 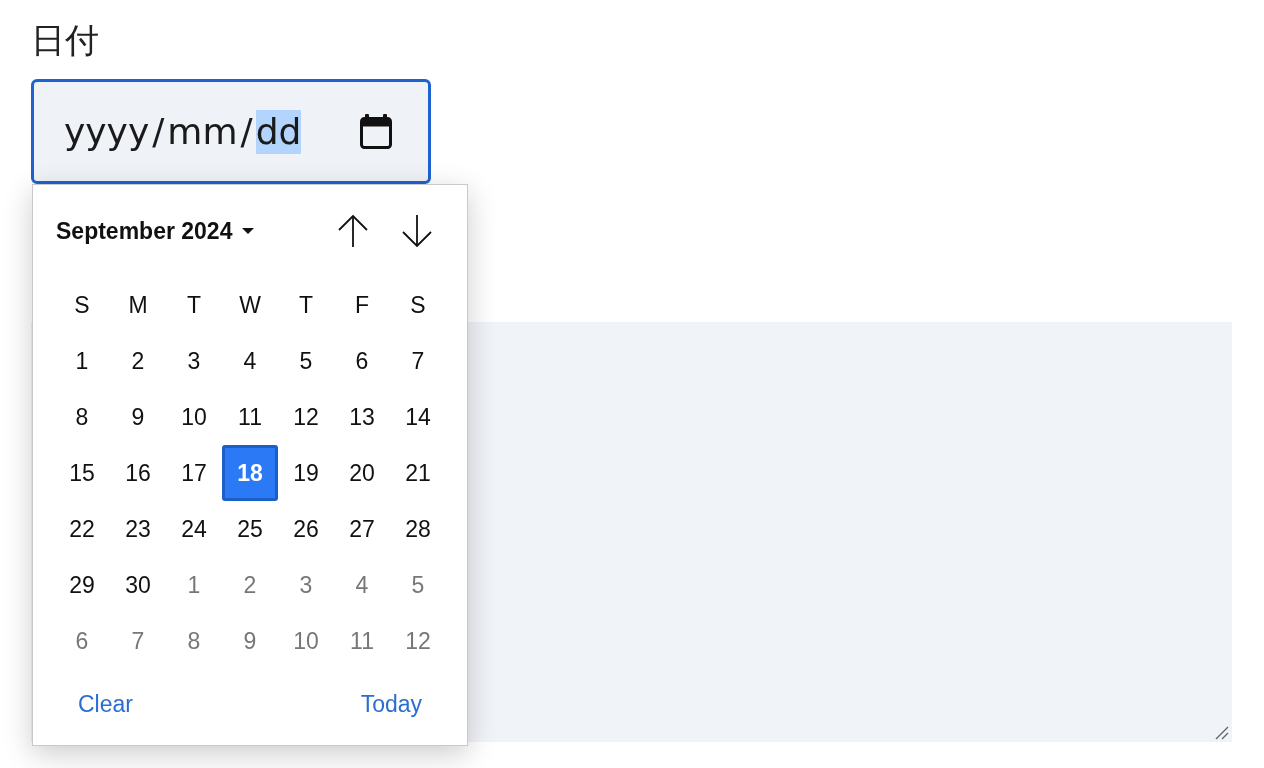 I want to click on day-cell: 27, so click(x=362, y=529).